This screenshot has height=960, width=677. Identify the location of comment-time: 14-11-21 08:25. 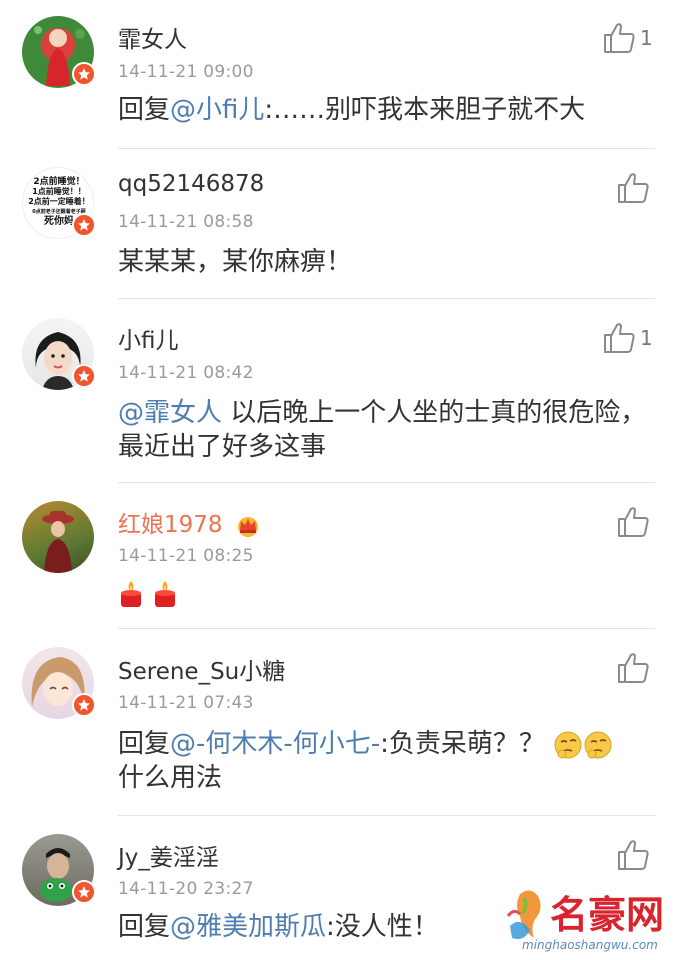
(186, 556).